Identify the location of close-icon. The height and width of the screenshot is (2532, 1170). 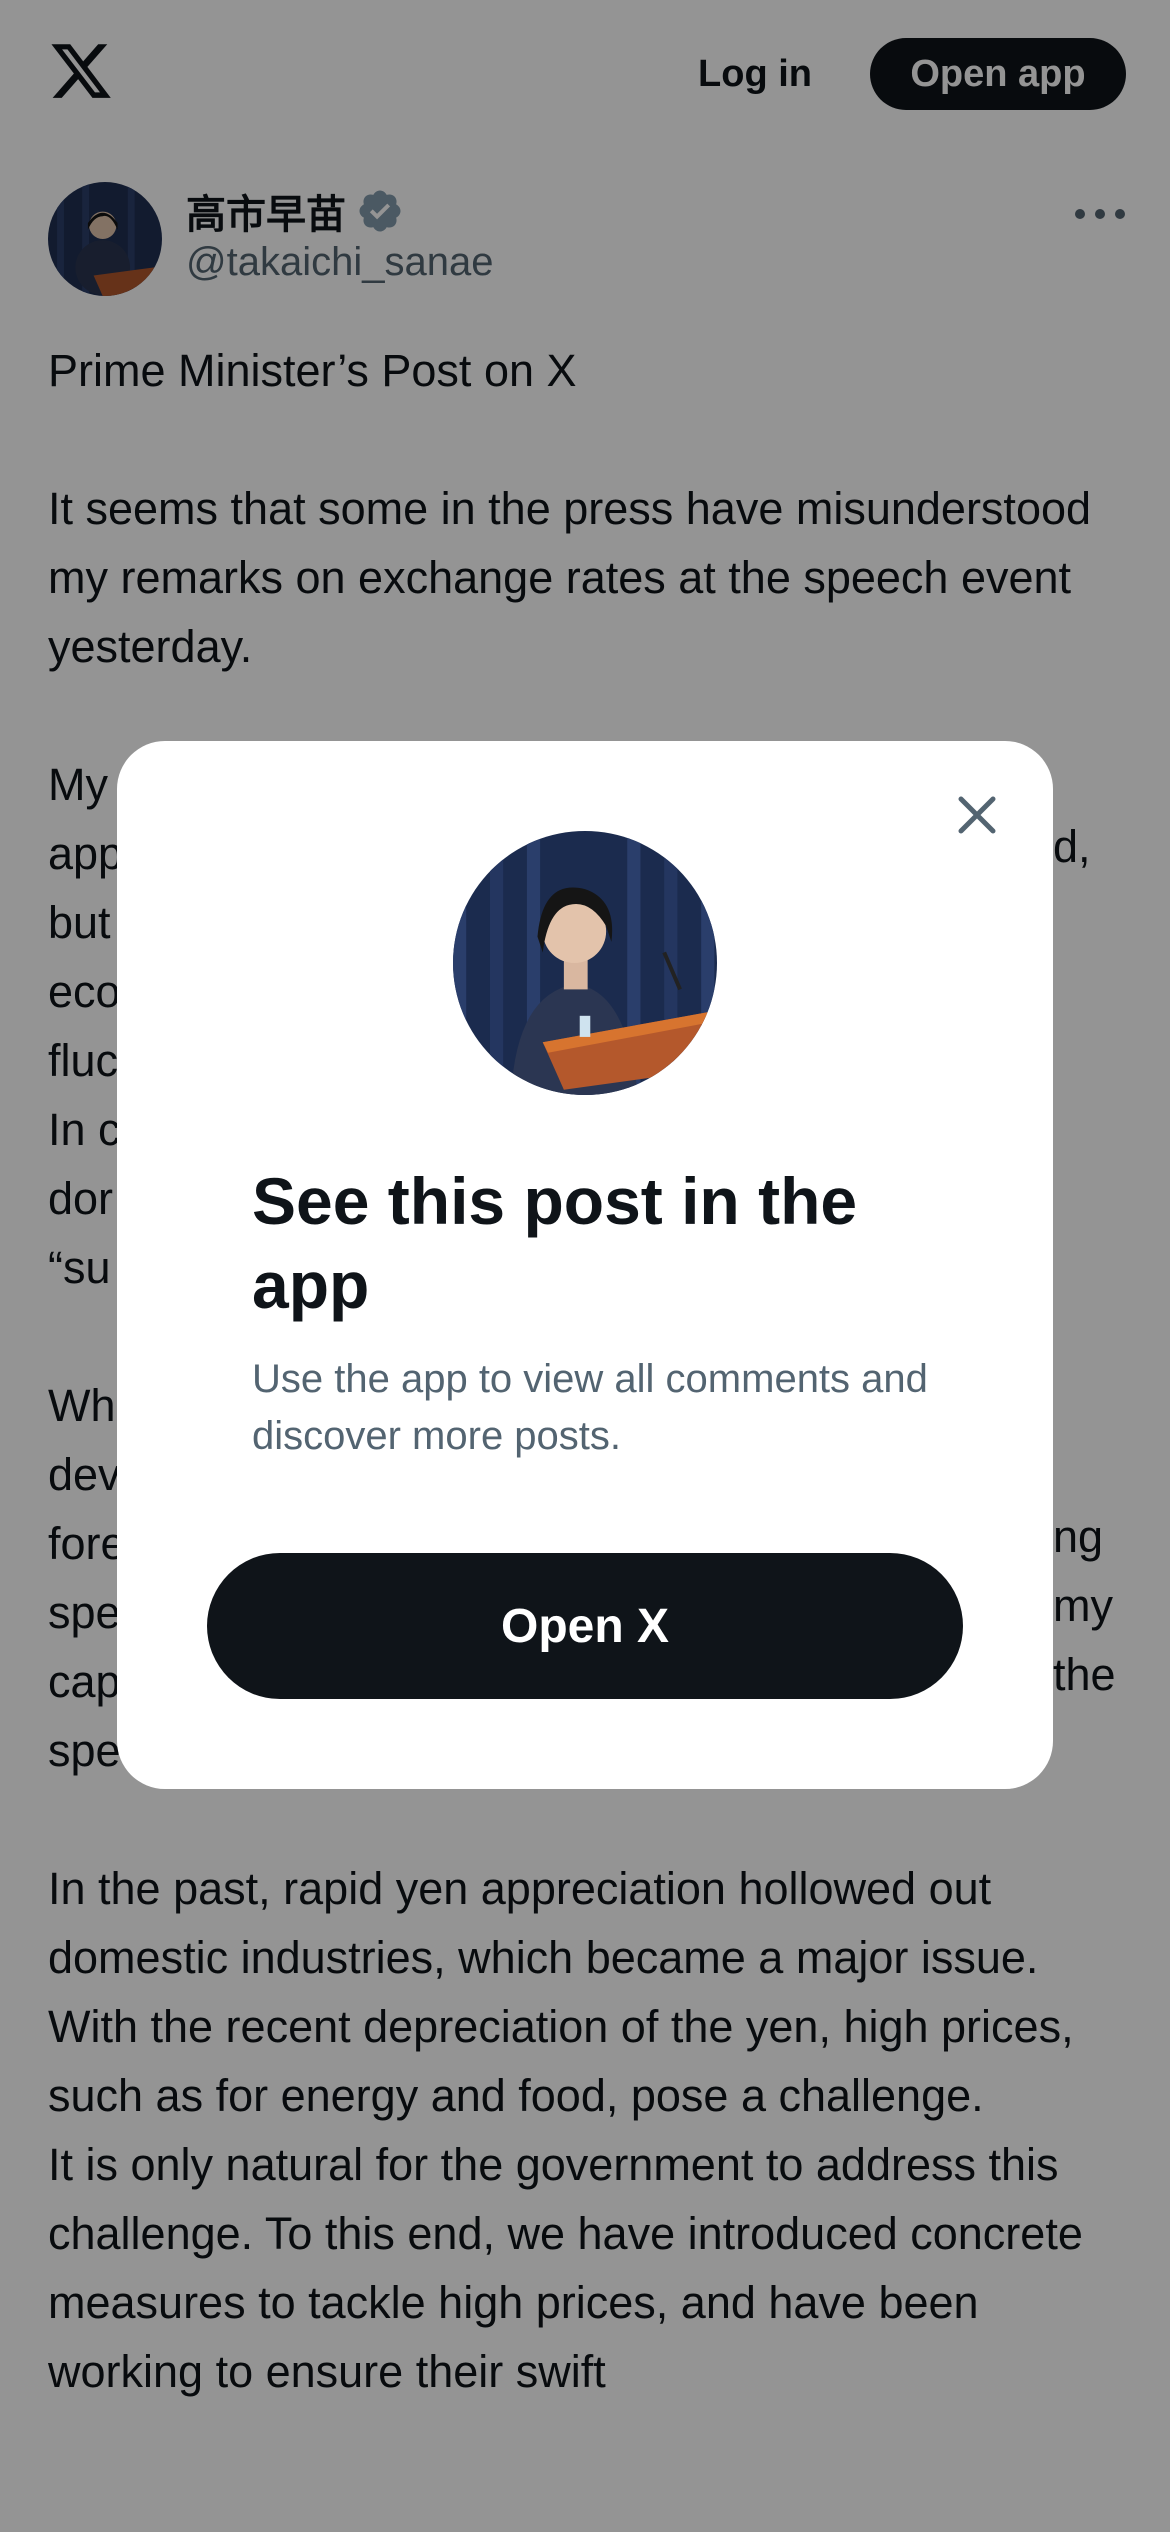
(977, 815).